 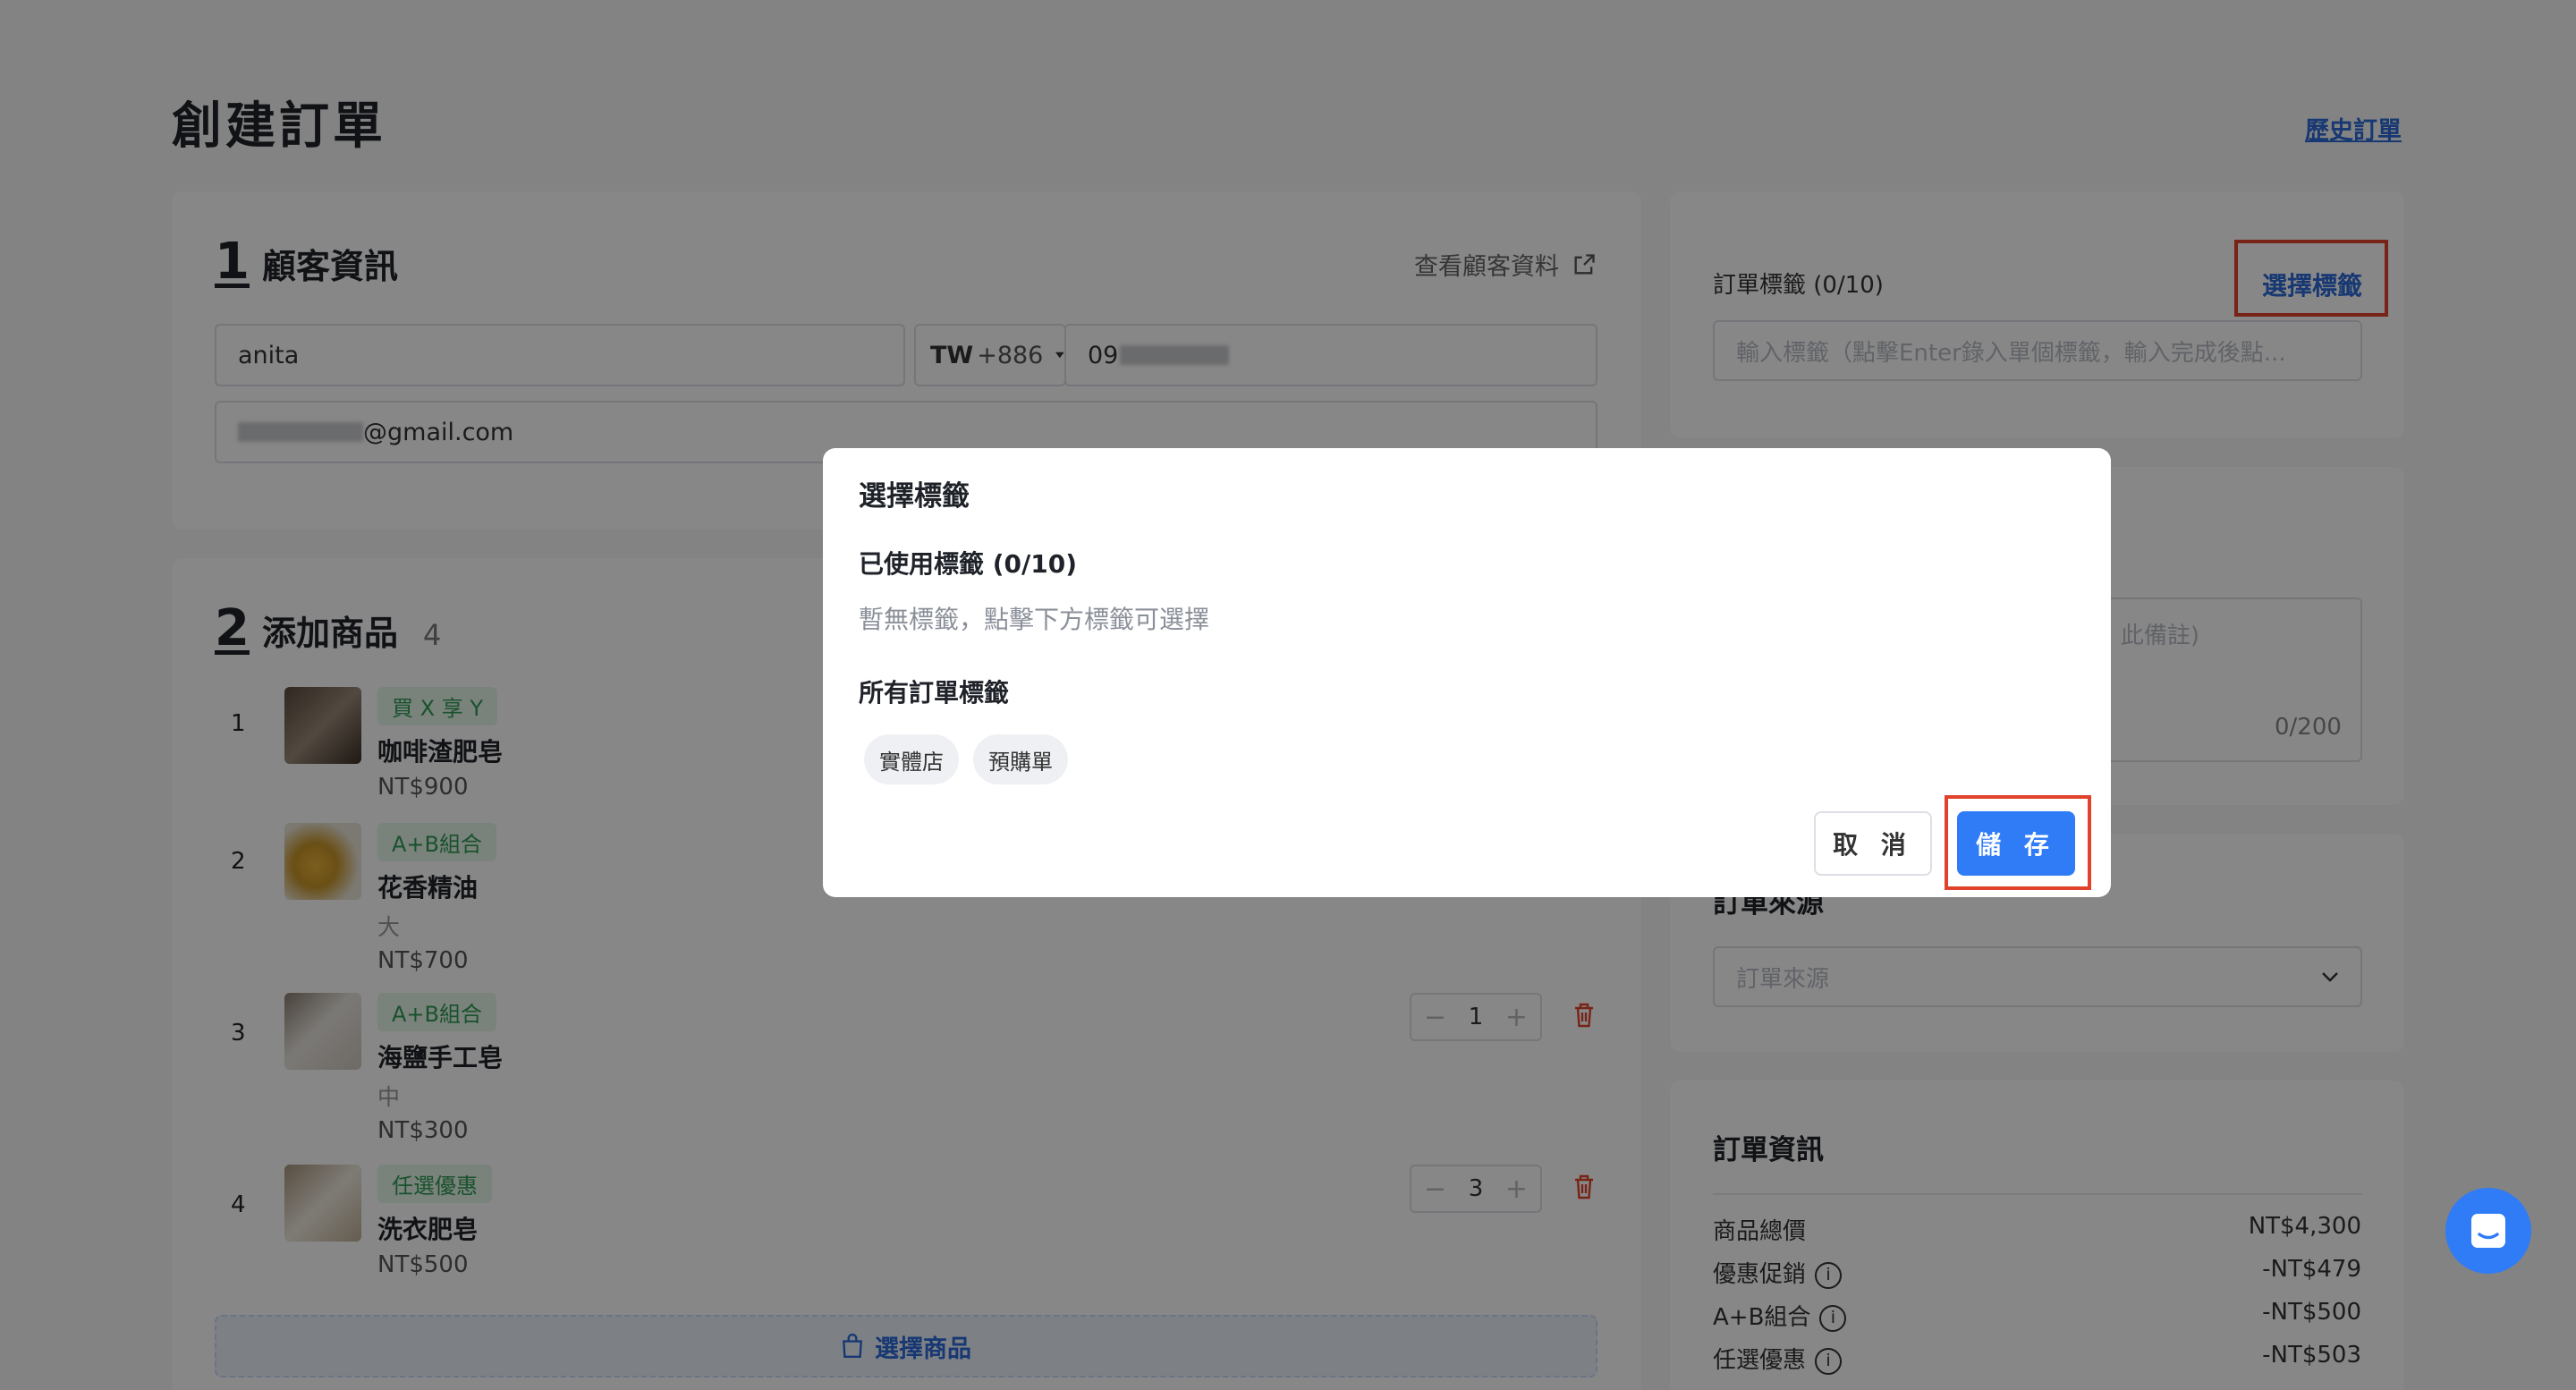 What do you see at coordinates (1873, 843) in the screenshot?
I see `cancel-button: 取 消` at bounding box center [1873, 843].